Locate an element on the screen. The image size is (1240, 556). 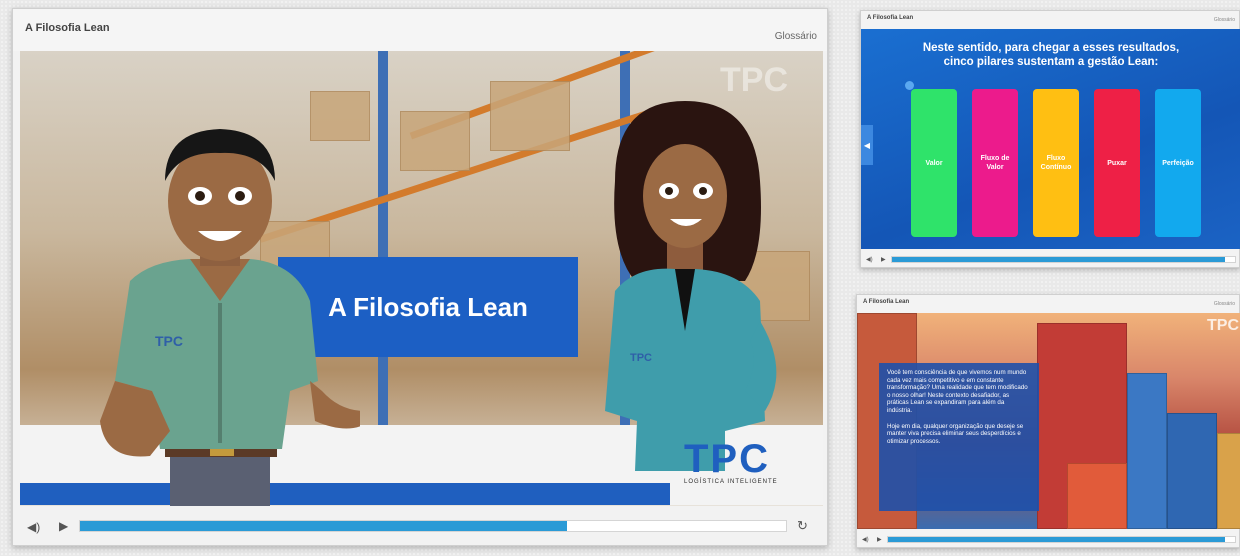
pillar-label: Puxar is located at coordinates (1117, 163).